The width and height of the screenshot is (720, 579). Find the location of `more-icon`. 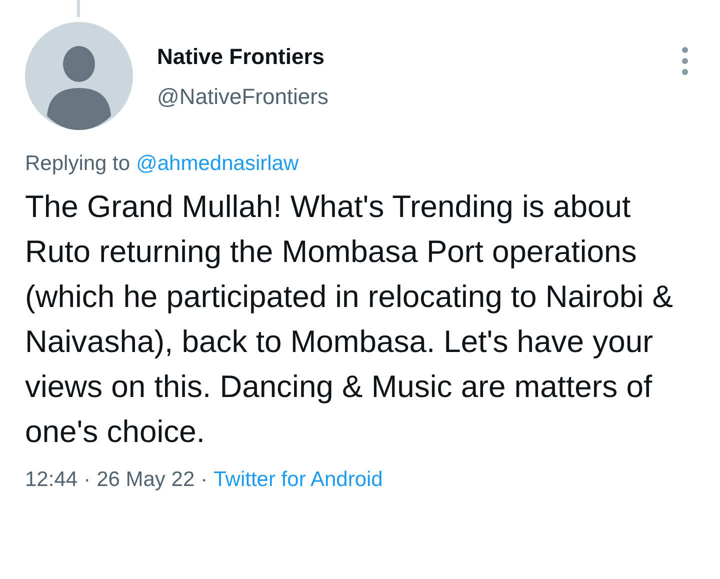

more-icon is located at coordinates (685, 61).